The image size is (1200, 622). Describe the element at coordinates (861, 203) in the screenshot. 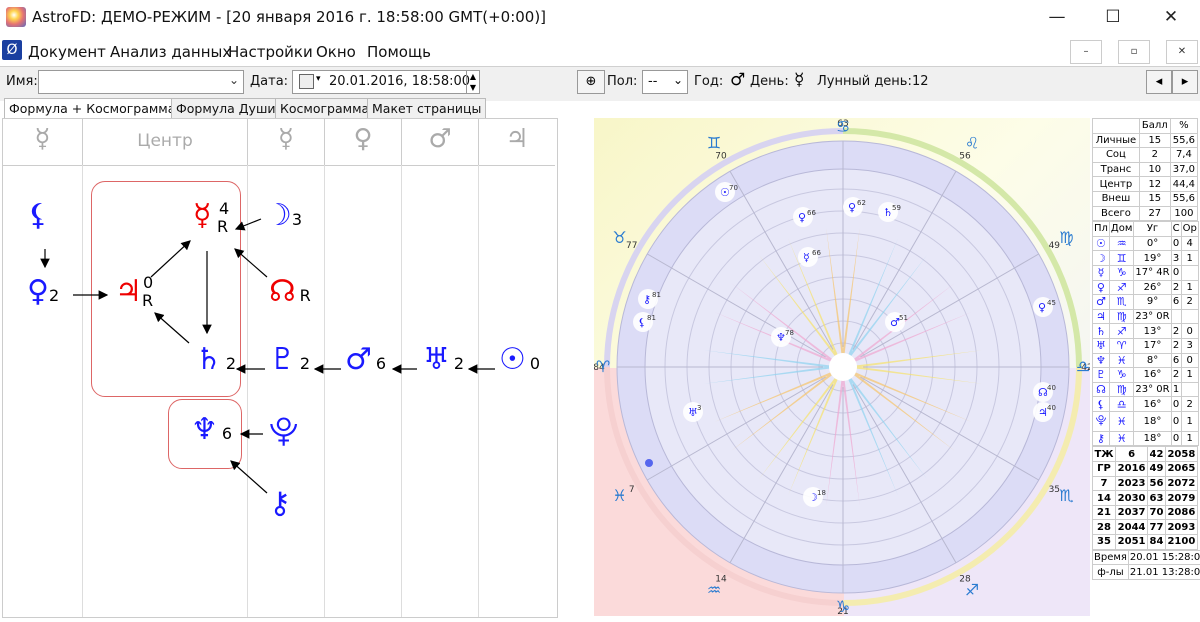

I see `planet-value: 62` at that location.